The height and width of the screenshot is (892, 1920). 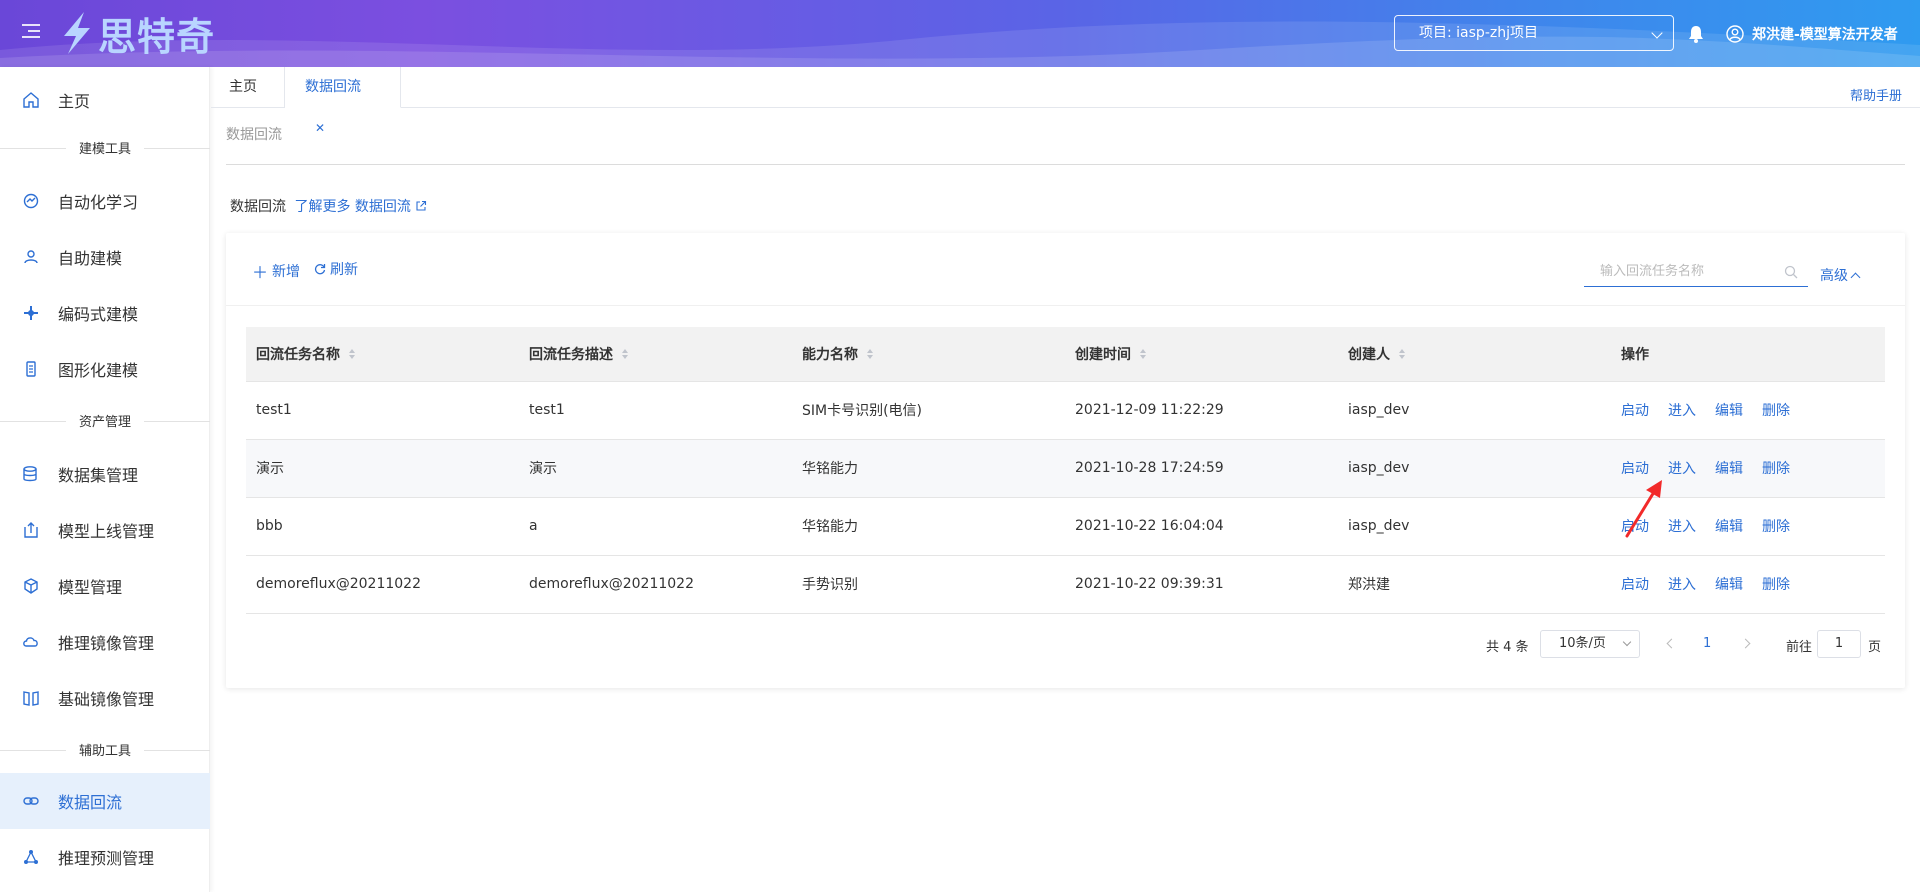 I want to click on cell-ability: SIM卡号识别(电信), so click(x=928, y=410).